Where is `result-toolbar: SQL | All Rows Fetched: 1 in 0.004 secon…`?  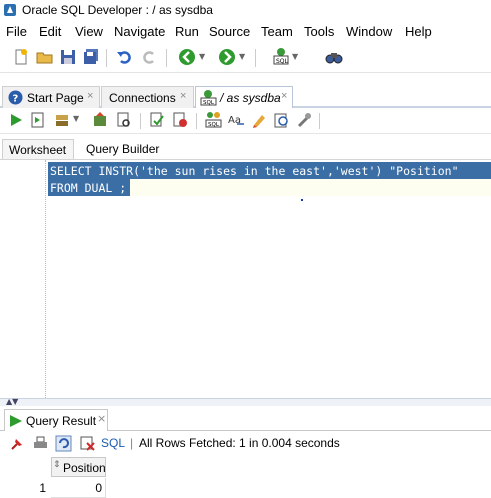
result-toolbar: SQL | All Rows Fetched: 1 in 0.004 secon… is located at coordinates (245, 443).